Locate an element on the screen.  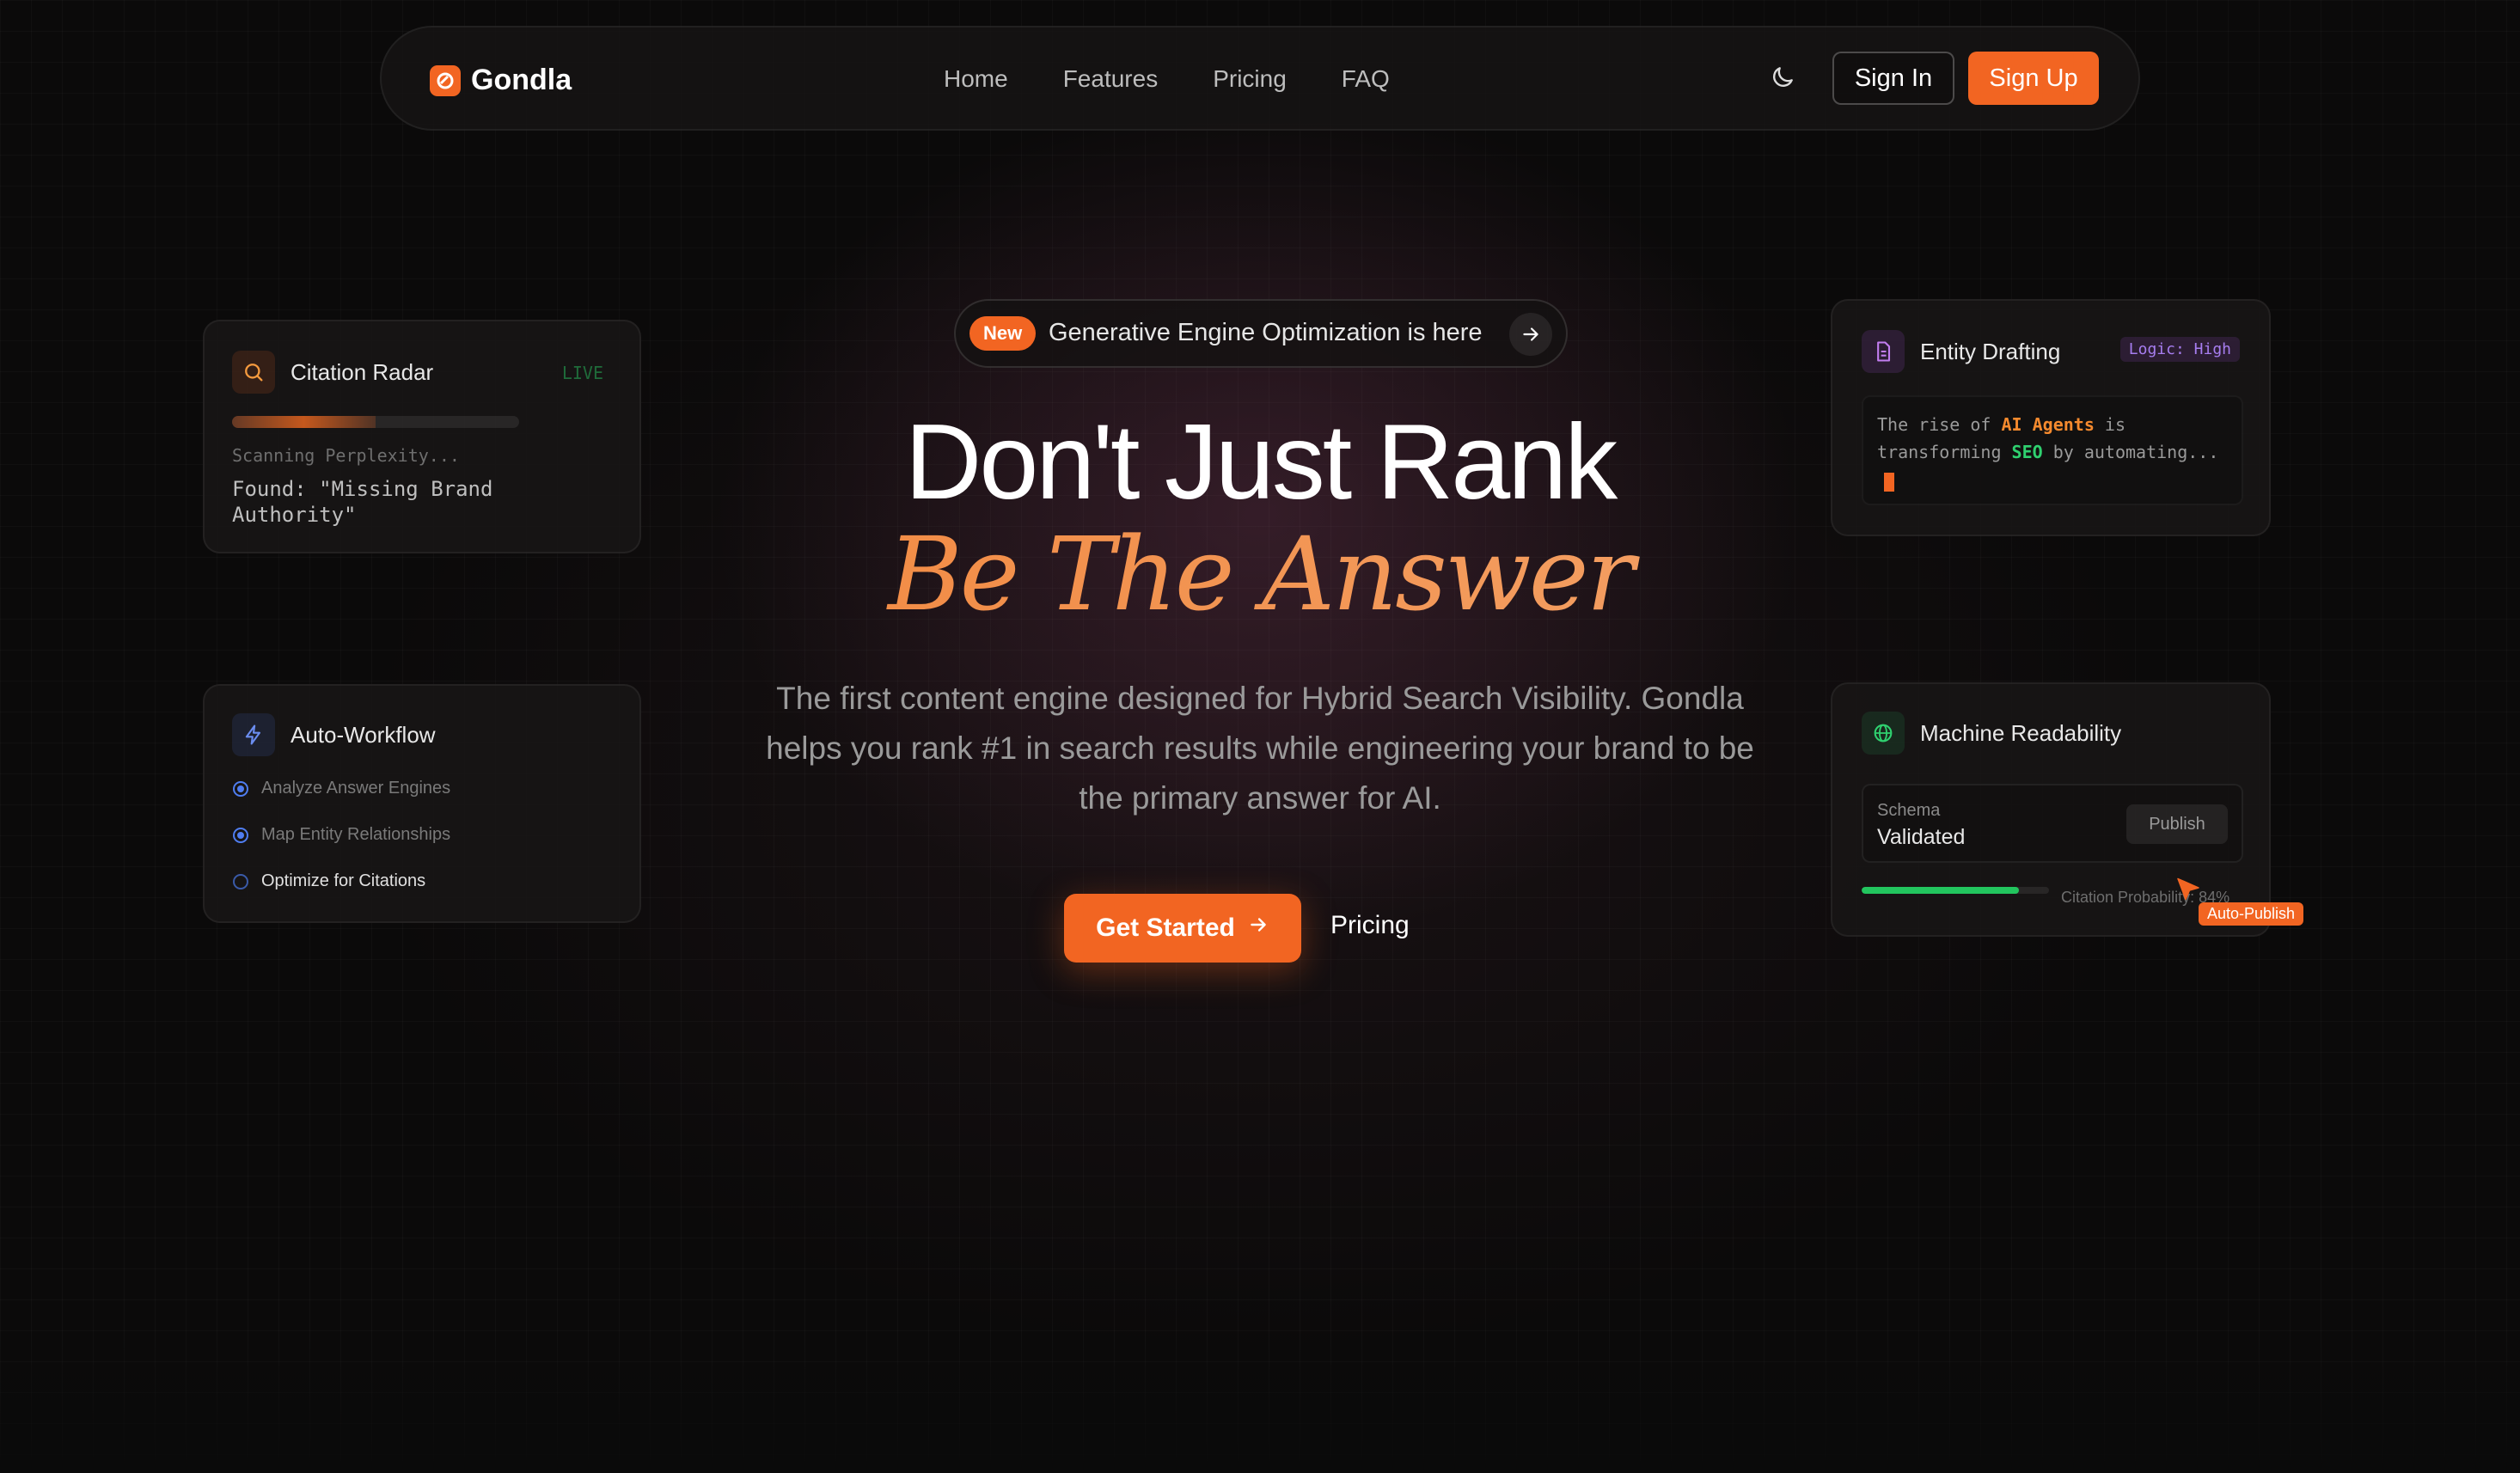
logo: Gondla is located at coordinates (501, 80).